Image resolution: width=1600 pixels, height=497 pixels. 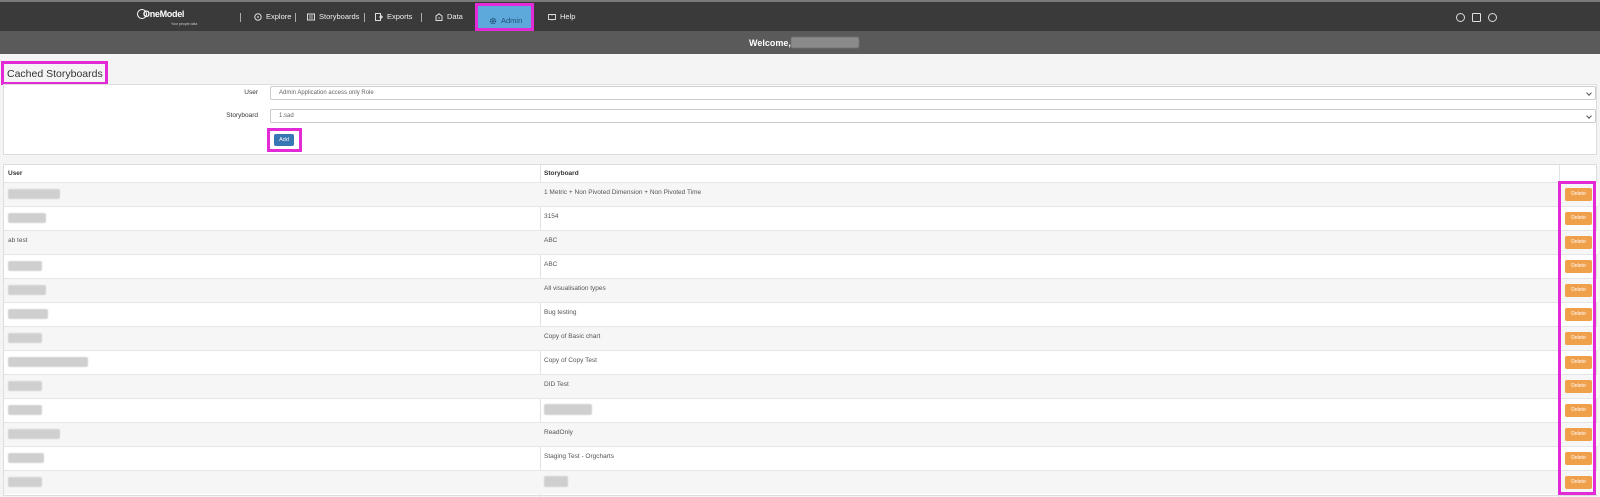 I want to click on column-header-user: User, so click(x=15, y=173).